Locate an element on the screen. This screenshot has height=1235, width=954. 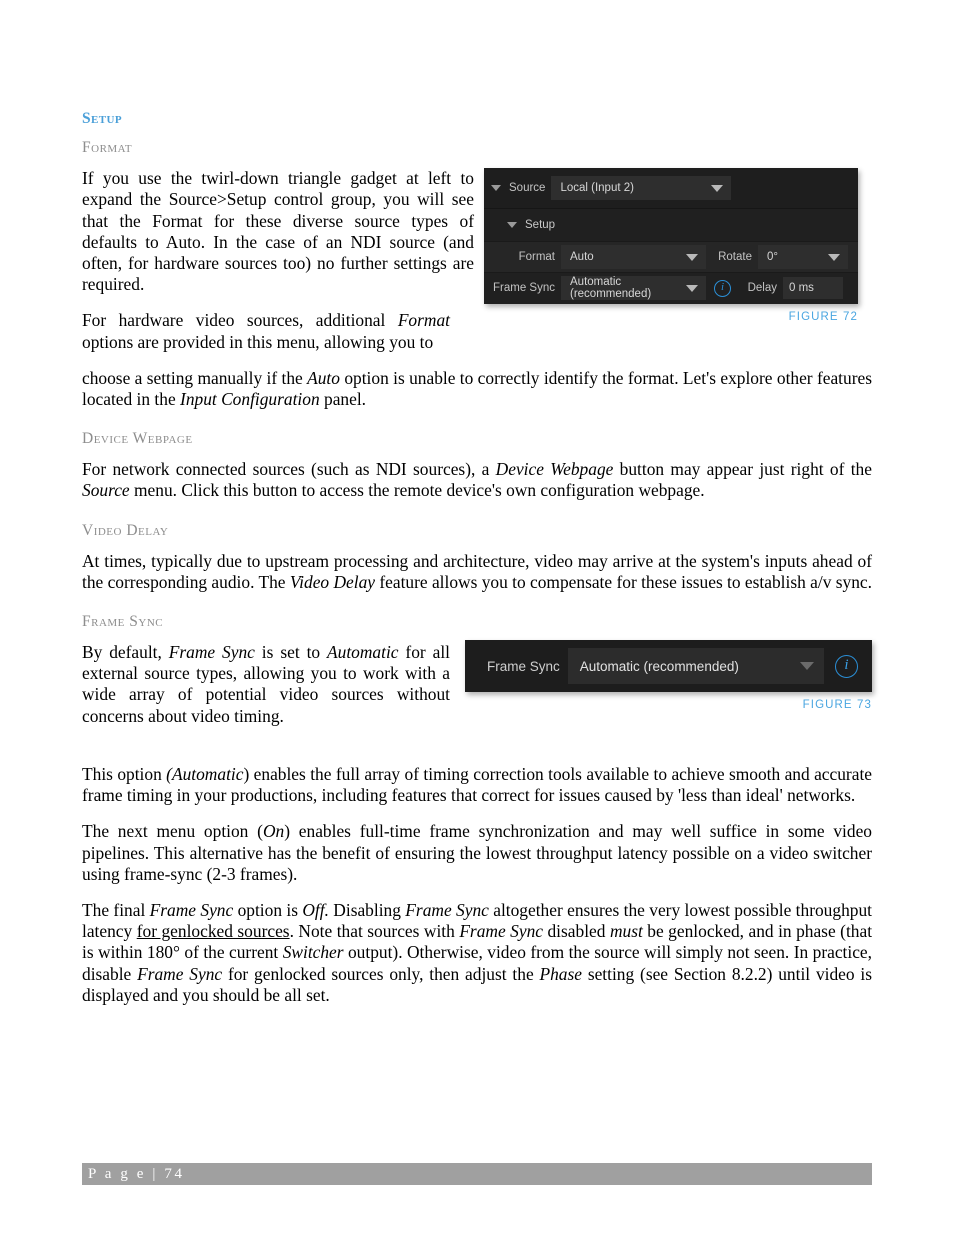
text-run: This option is located at coordinates (124, 773).